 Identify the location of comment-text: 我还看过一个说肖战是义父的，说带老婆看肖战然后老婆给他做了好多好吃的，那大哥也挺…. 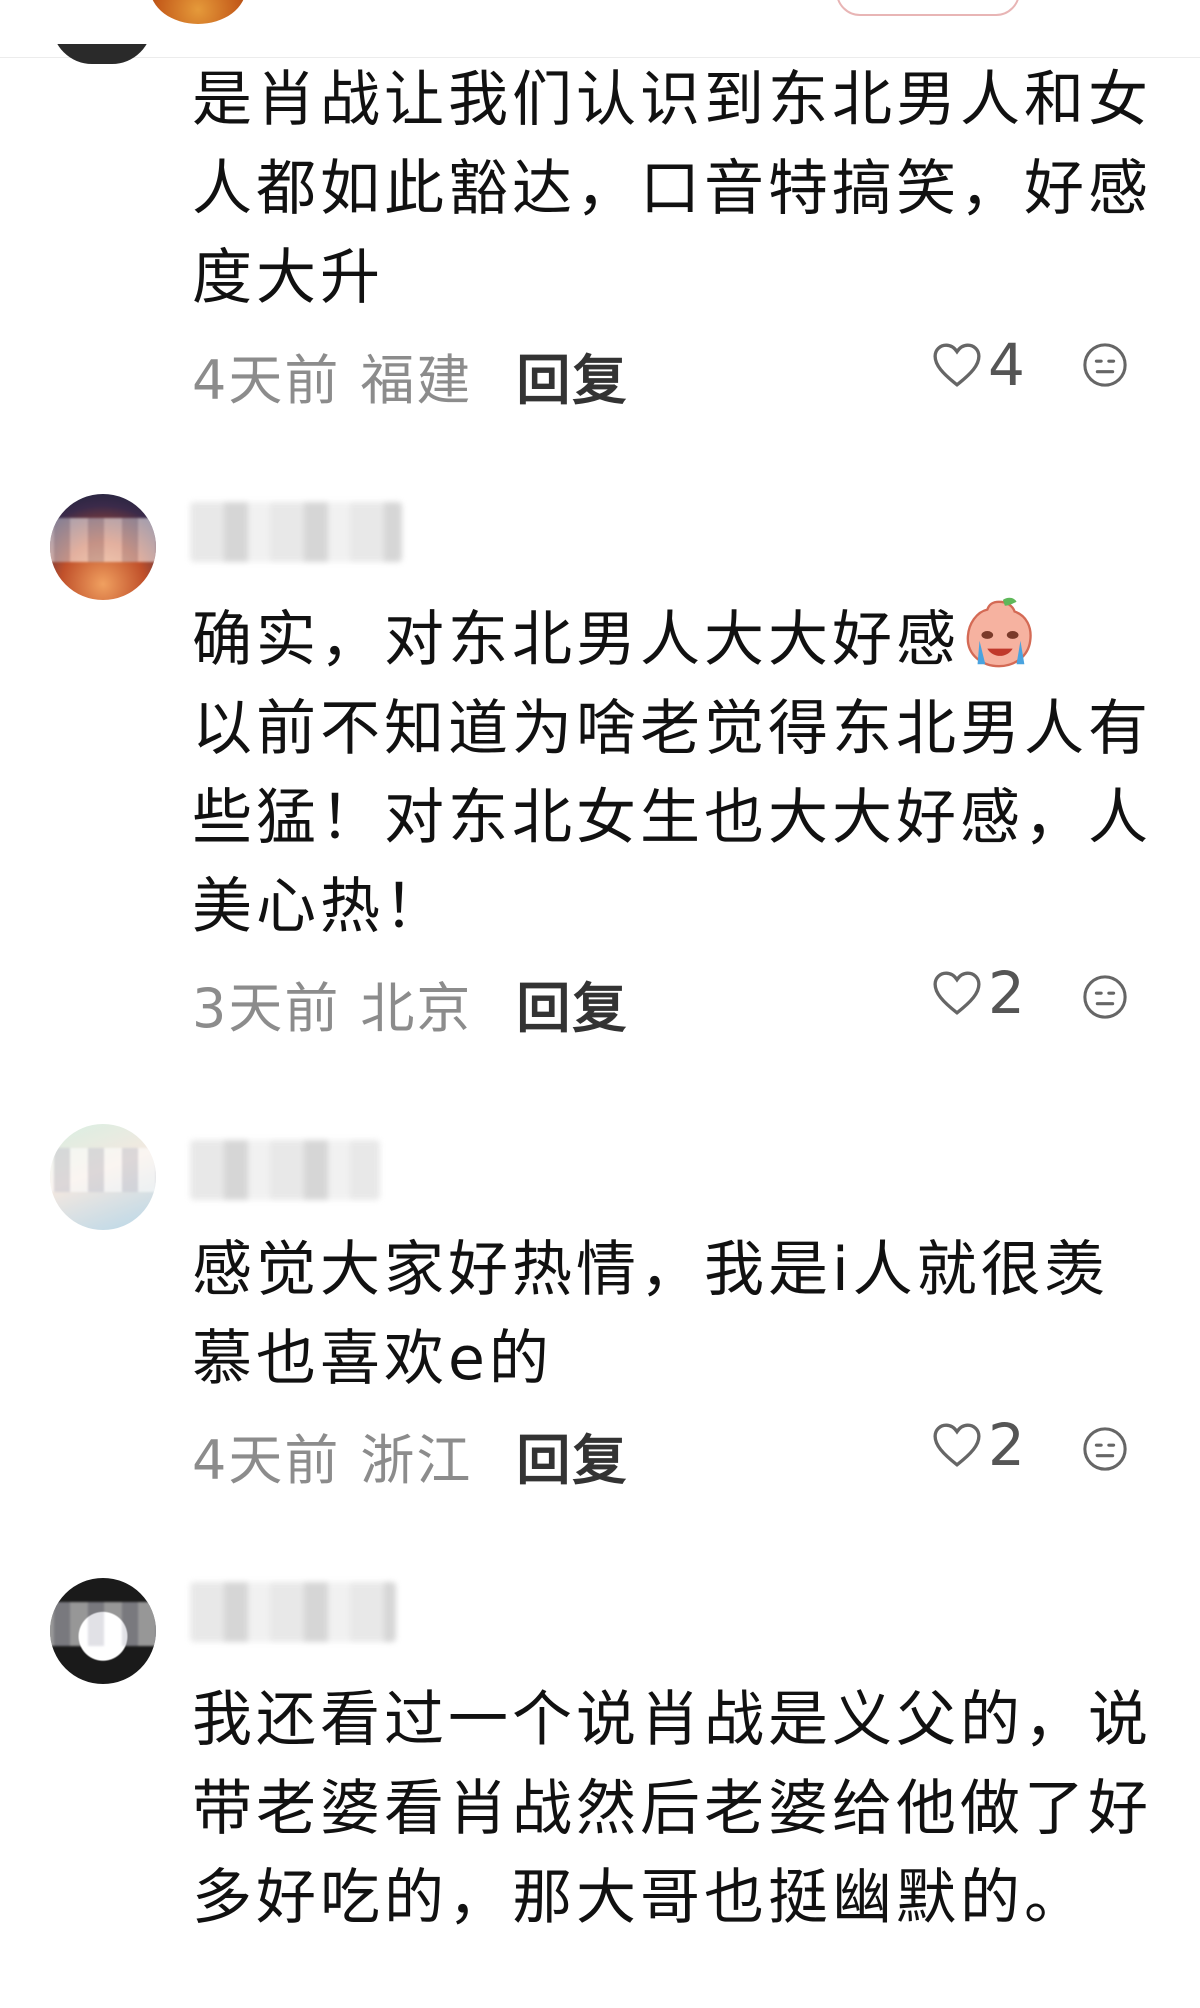
(672, 1809).